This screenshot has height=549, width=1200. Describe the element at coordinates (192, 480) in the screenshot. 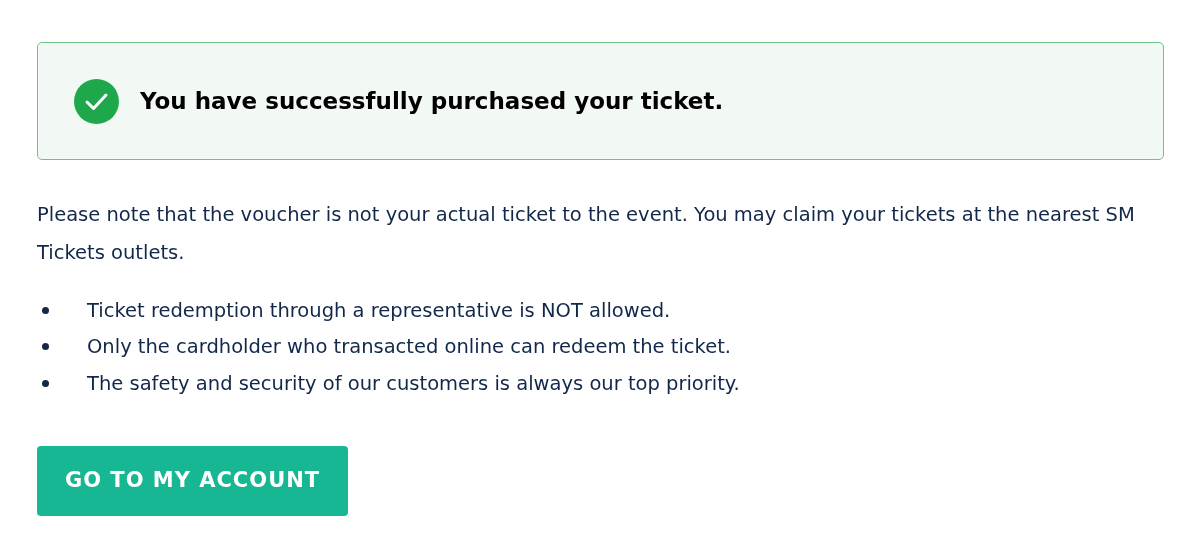

I see `account-button: GO TO MY ACCOUNT` at that location.